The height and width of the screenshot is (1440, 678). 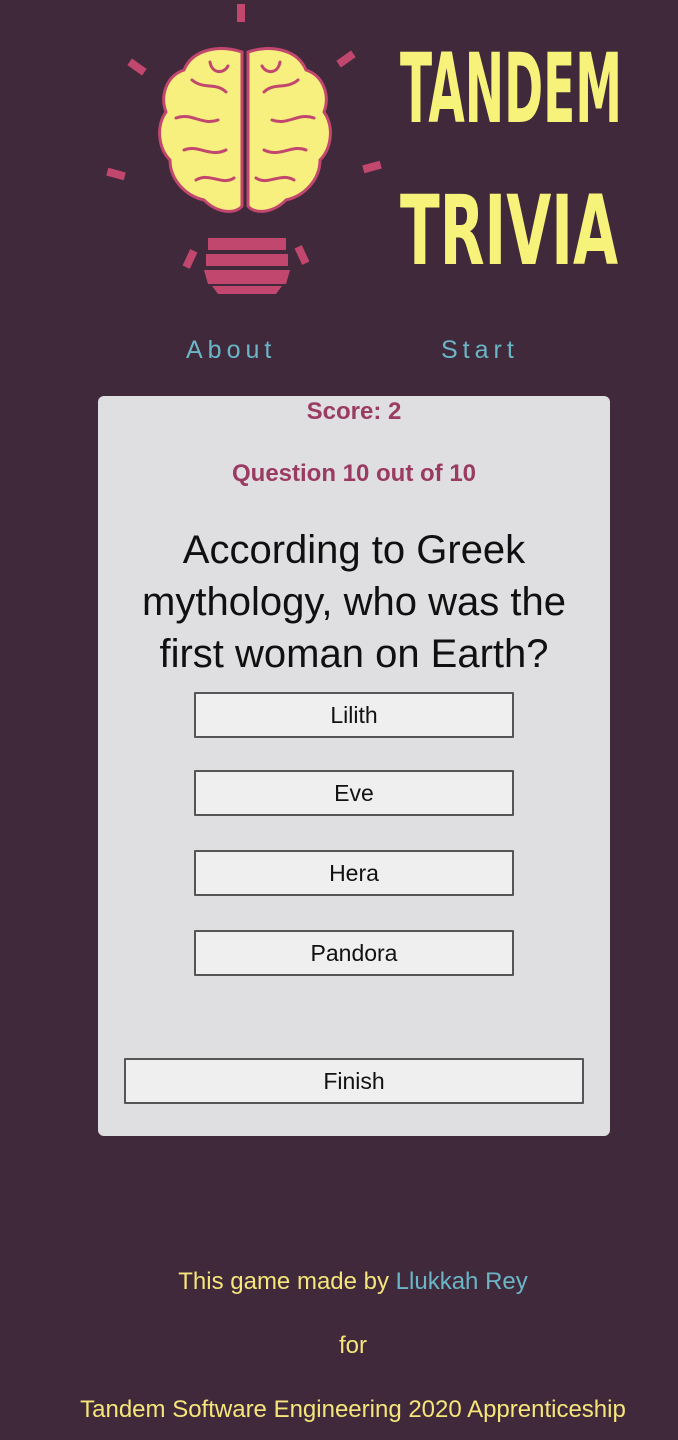 I want to click on title-tandem: TANDEM, so click(x=511, y=81).